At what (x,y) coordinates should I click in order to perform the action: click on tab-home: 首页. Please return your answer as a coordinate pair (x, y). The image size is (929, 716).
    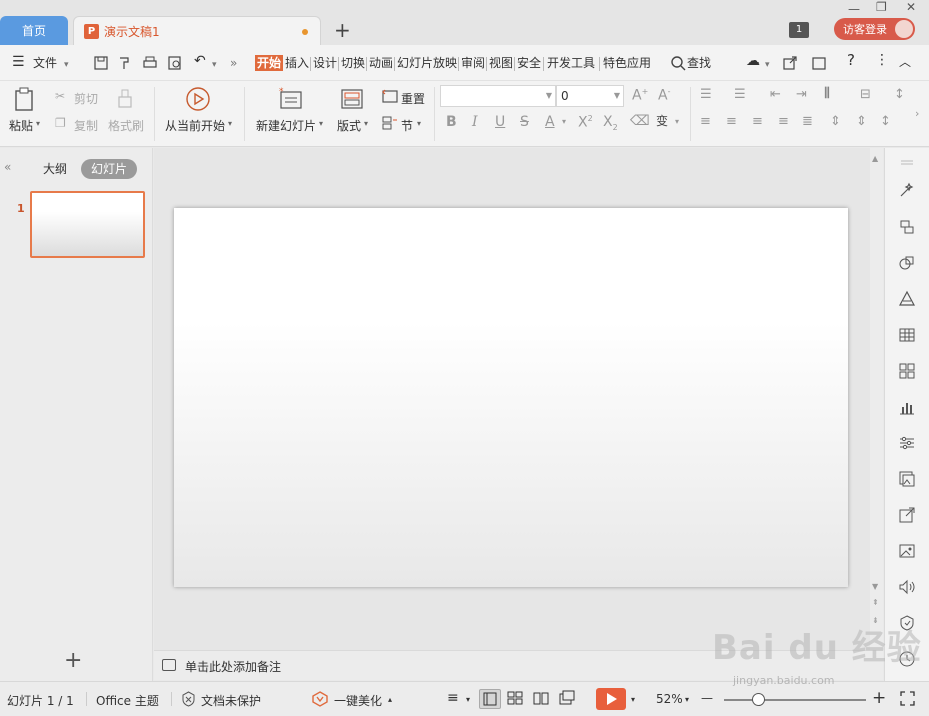
    Looking at the image, I should click on (34, 30).